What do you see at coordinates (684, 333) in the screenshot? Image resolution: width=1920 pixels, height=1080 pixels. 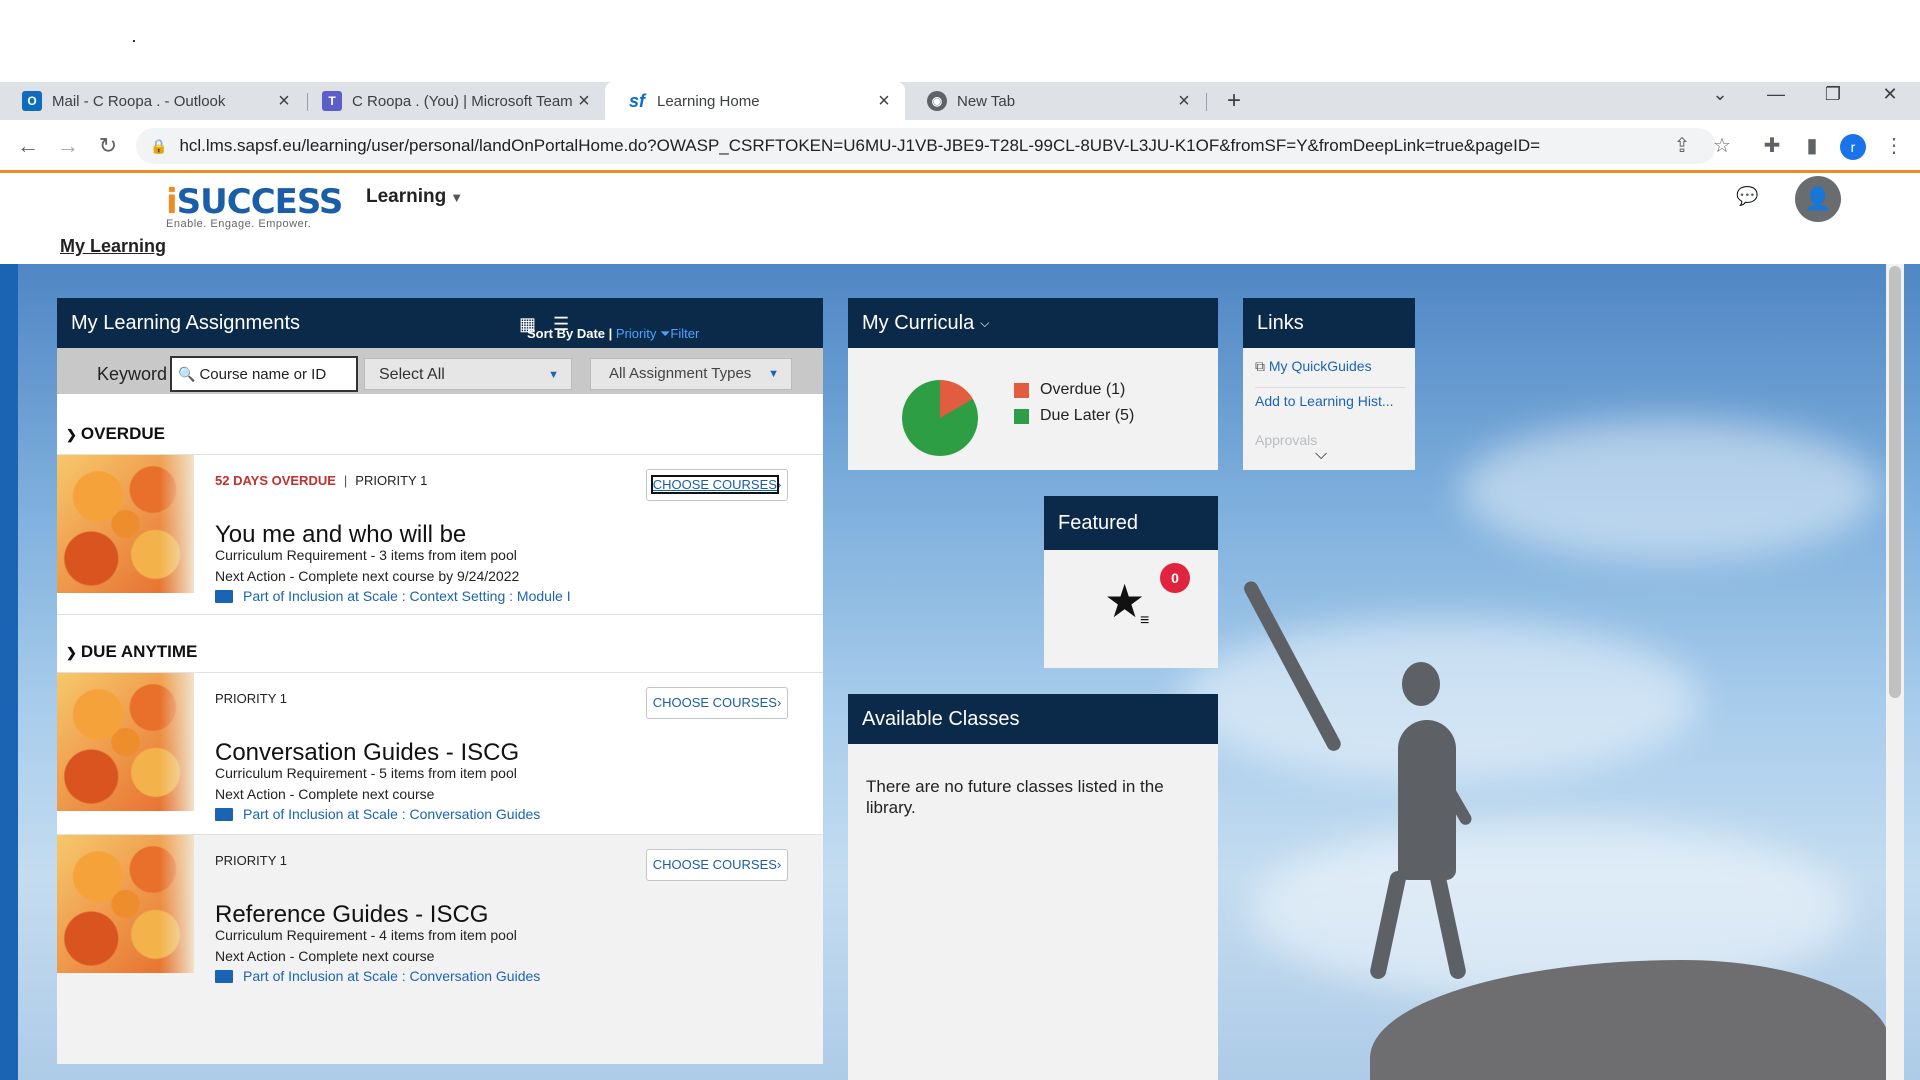 I see `filter-link: Filter` at bounding box center [684, 333].